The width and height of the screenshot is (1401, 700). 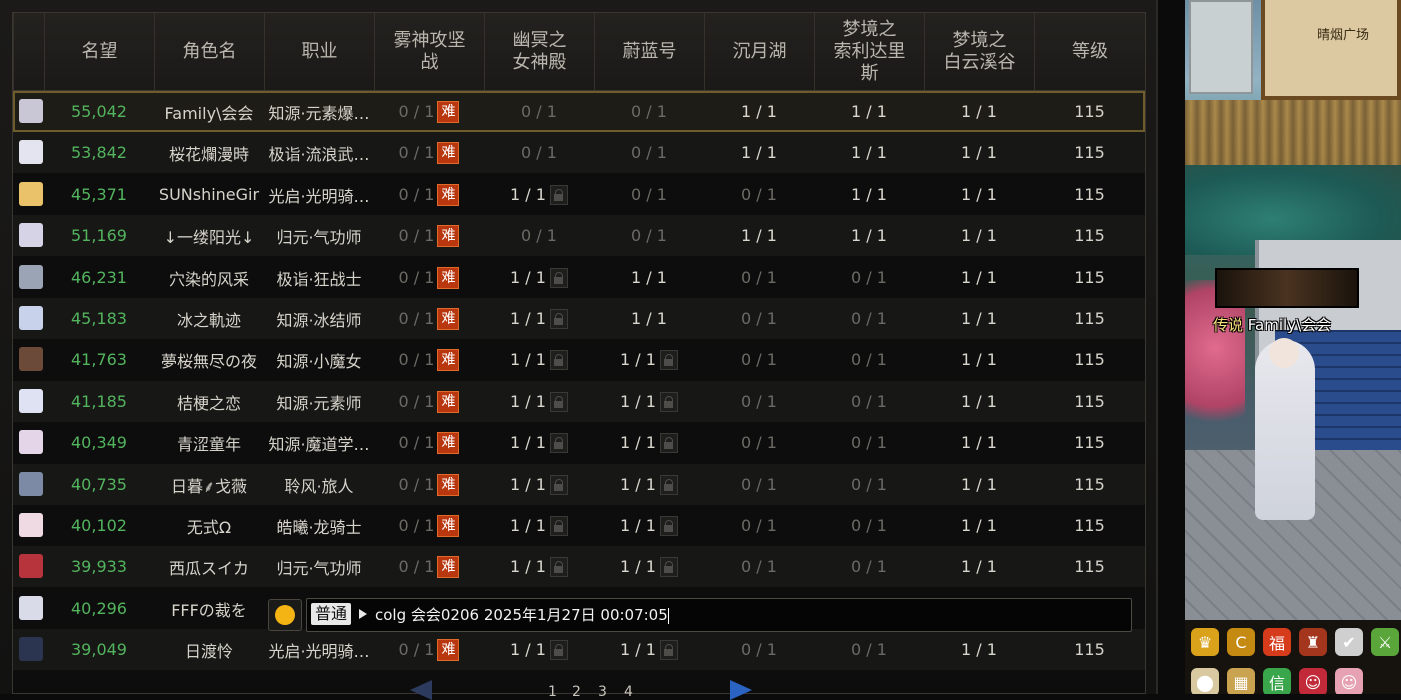 I want to click on name-value: ↓一缕阳光↓, so click(x=209, y=237).